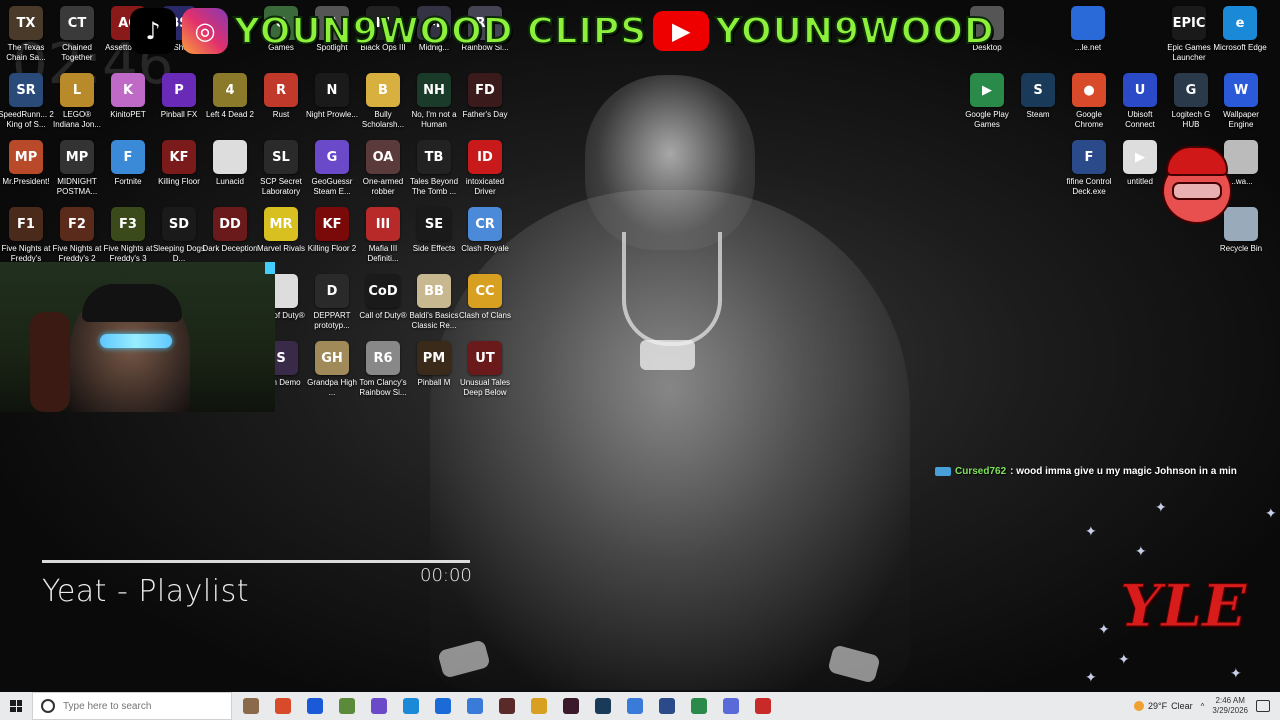 The width and height of the screenshot is (1280, 720). What do you see at coordinates (1089, 157) in the screenshot?
I see `app-icon: F` at bounding box center [1089, 157].